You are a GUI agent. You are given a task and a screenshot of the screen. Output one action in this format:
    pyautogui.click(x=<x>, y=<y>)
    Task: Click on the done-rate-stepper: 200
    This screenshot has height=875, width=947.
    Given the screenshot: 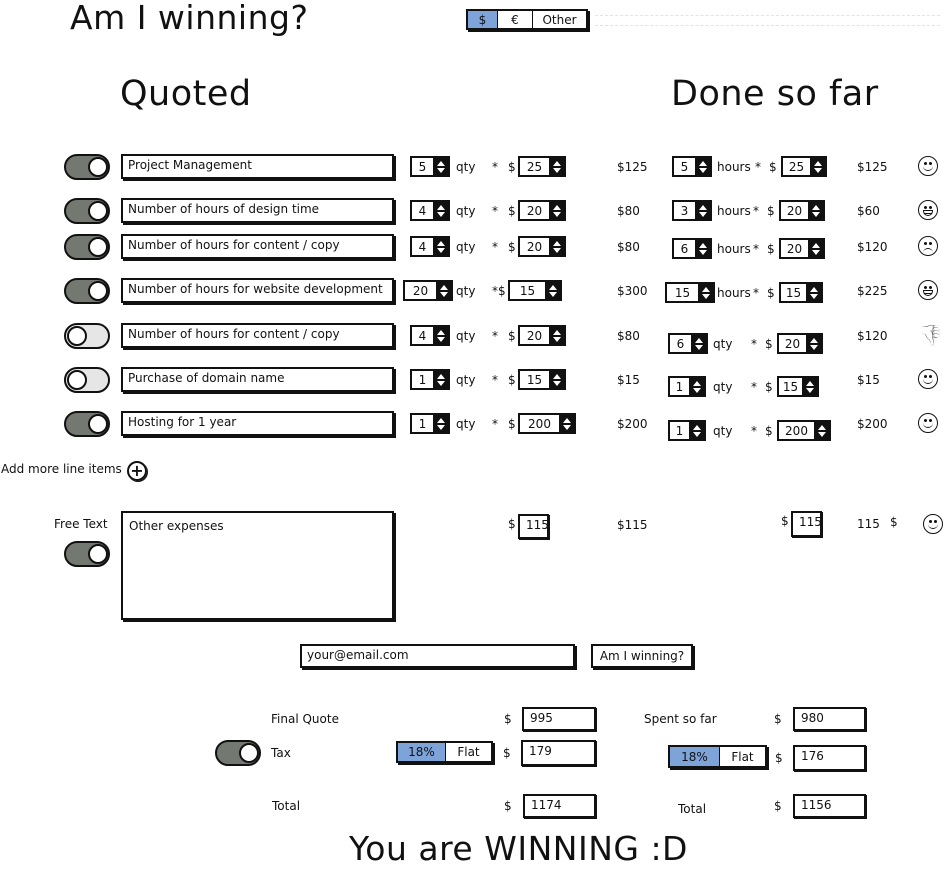 What is the action you would take?
    pyautogui.click(x=804, y=430)
    